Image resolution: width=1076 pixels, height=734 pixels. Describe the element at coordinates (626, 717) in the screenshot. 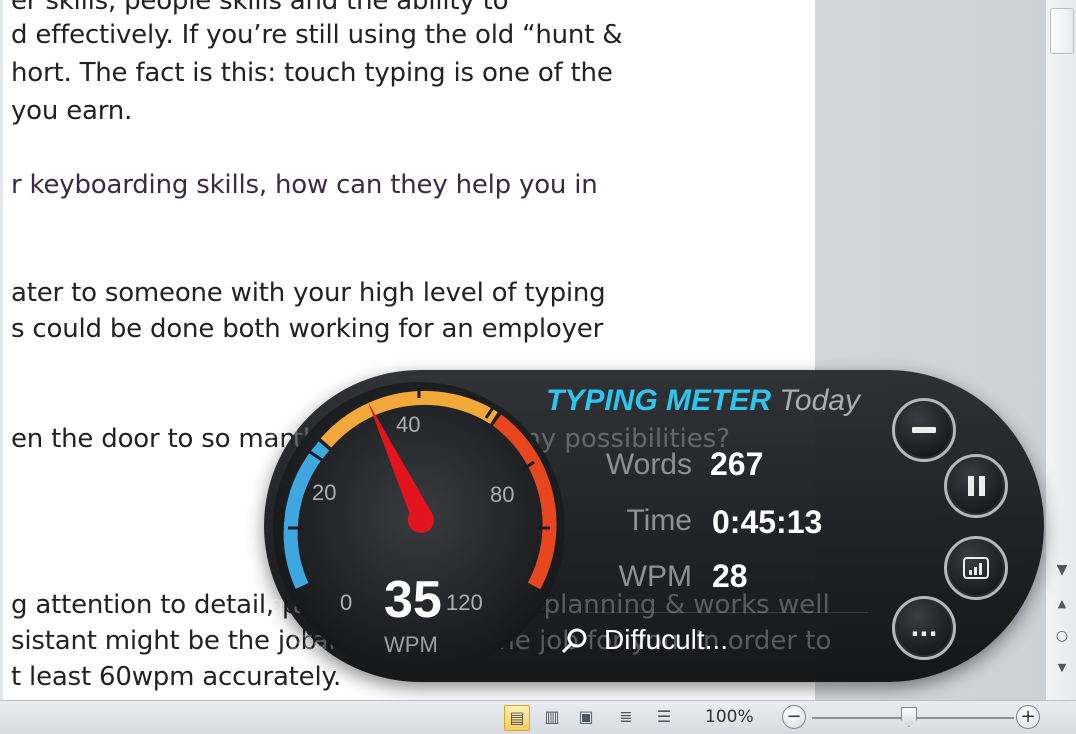

I see `outline-view-icon: ≣` at that location.